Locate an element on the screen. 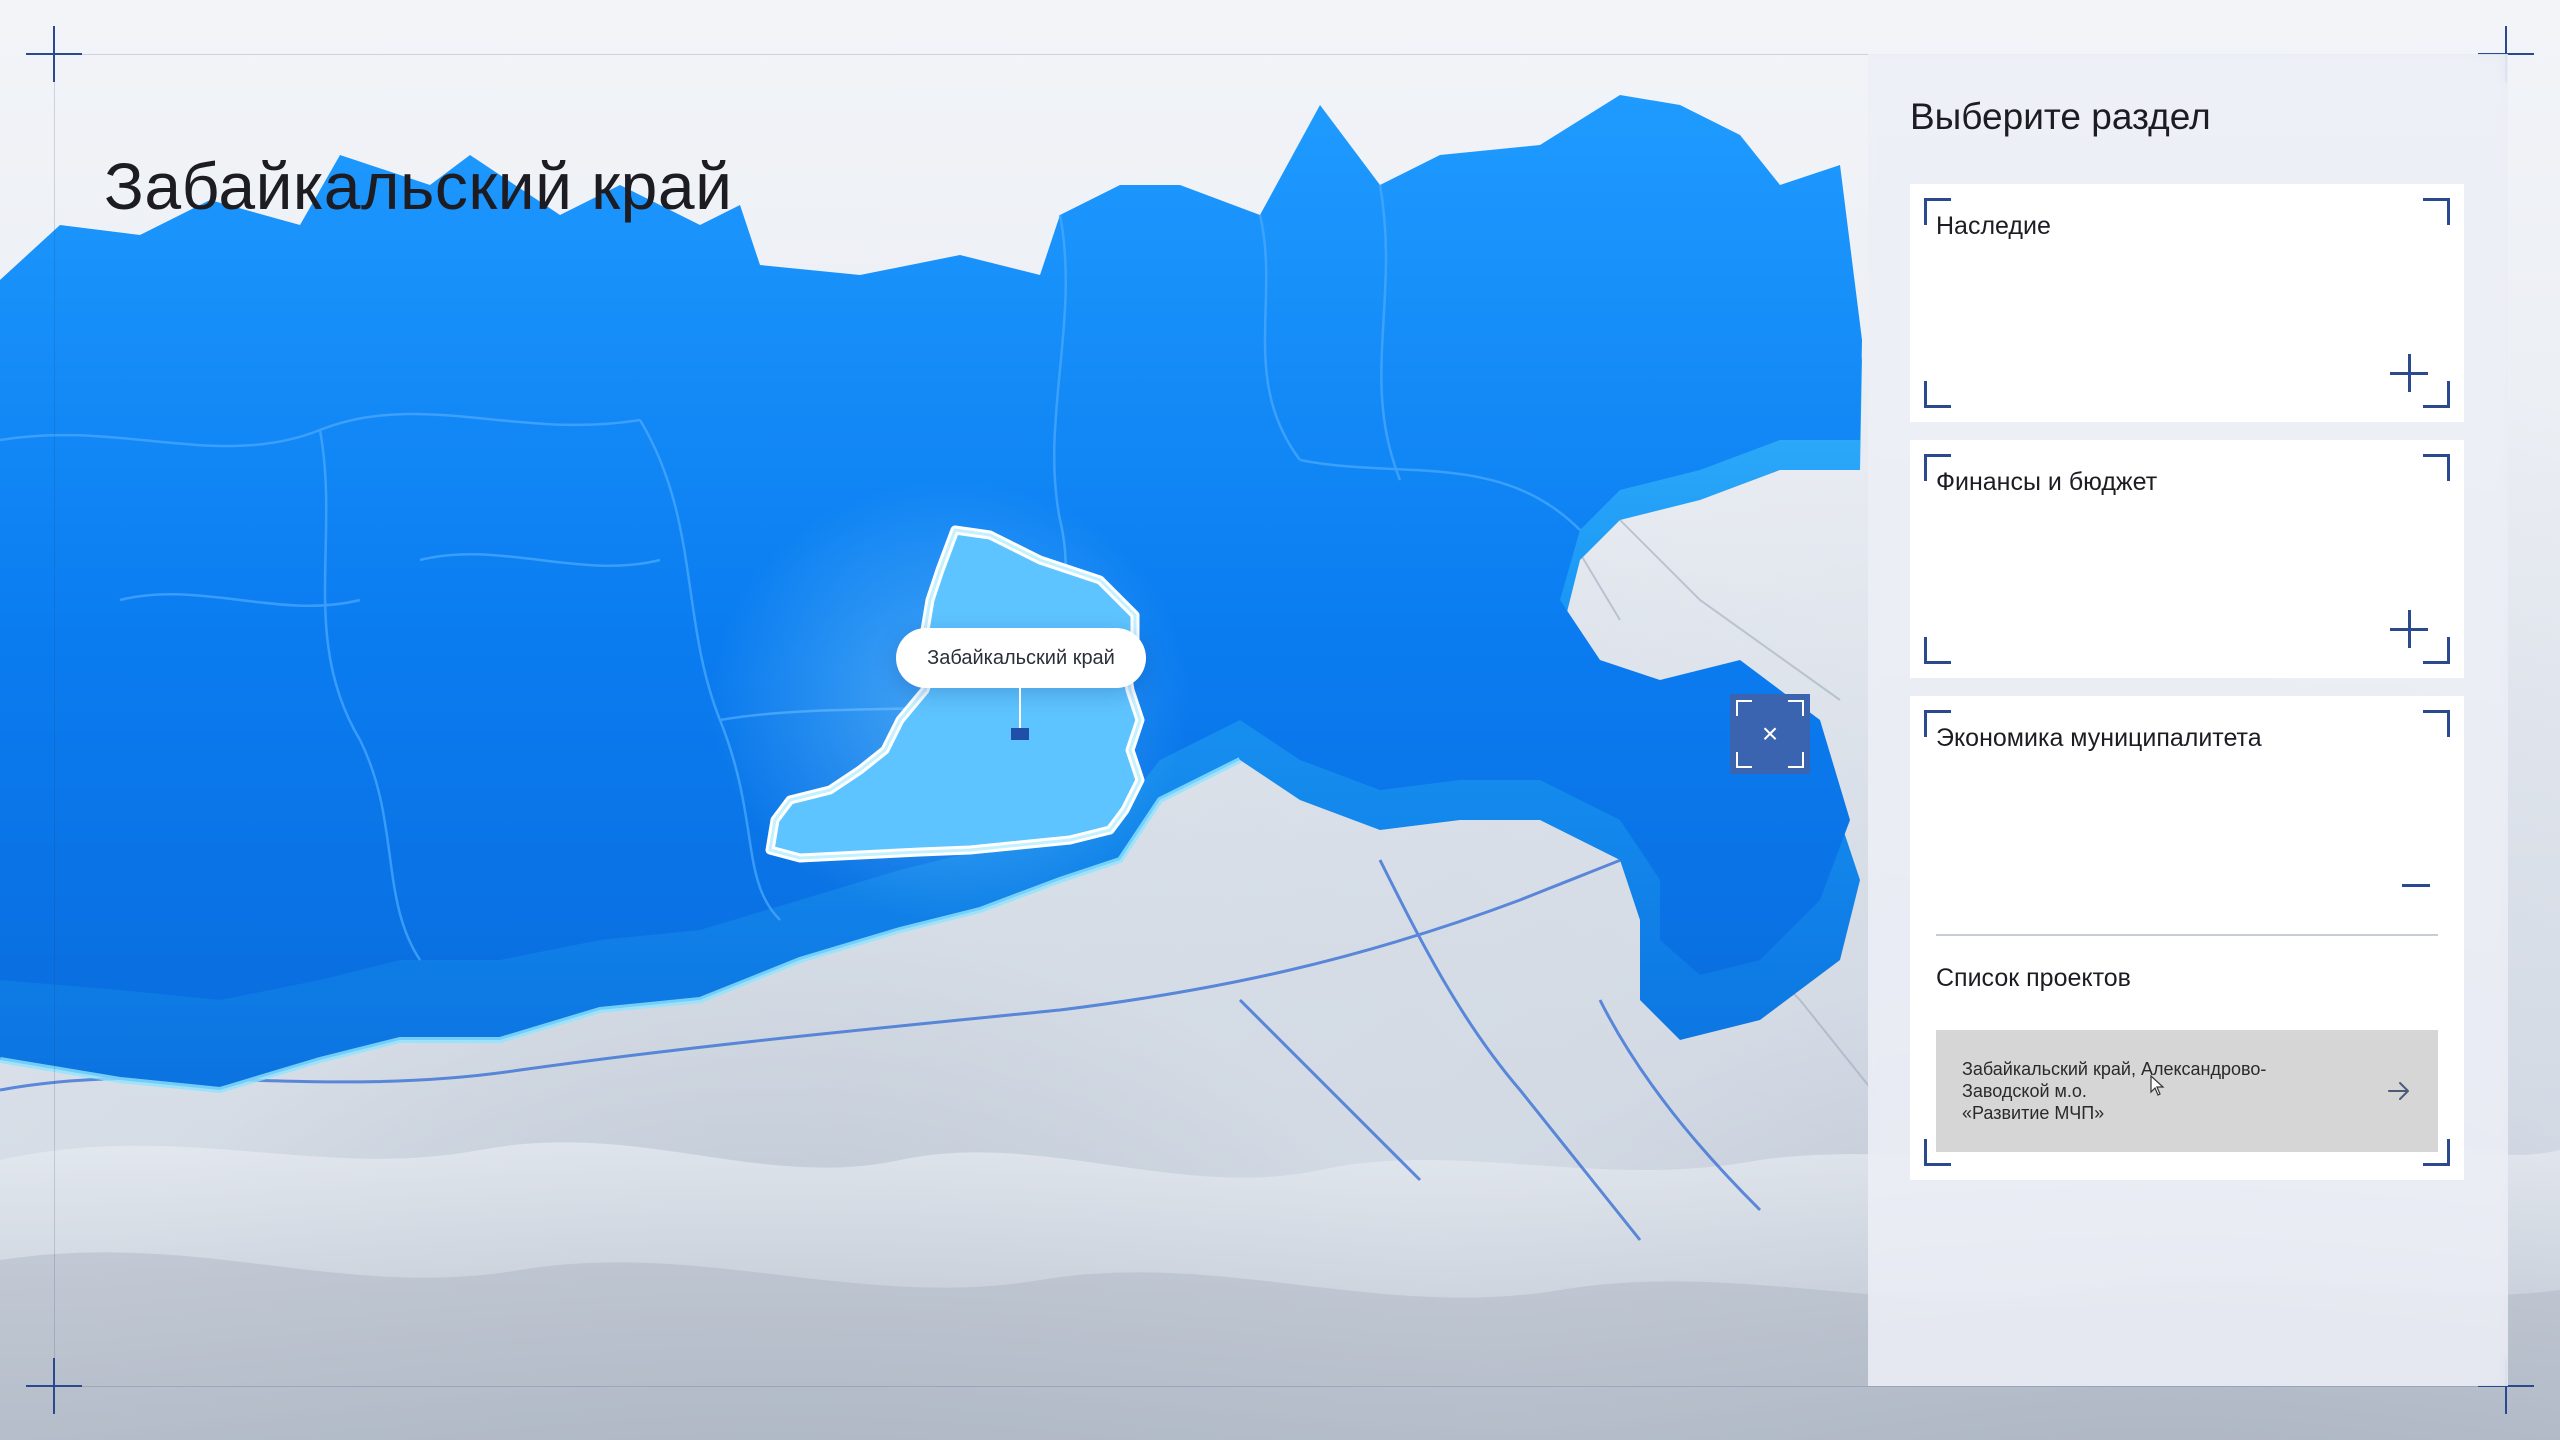  frame-line-bottom is located at coordinates (1280, 1386).